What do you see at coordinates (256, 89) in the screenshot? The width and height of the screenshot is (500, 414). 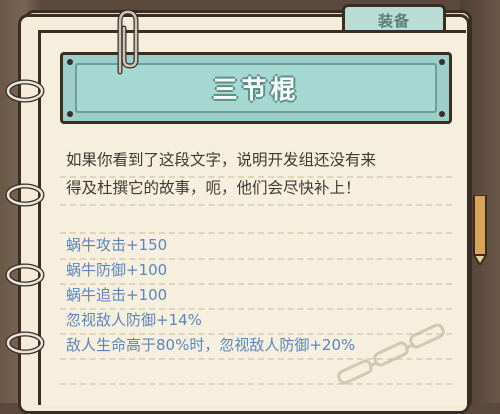 I see `item-title: 三节棍` at bounding box center [256, 89].